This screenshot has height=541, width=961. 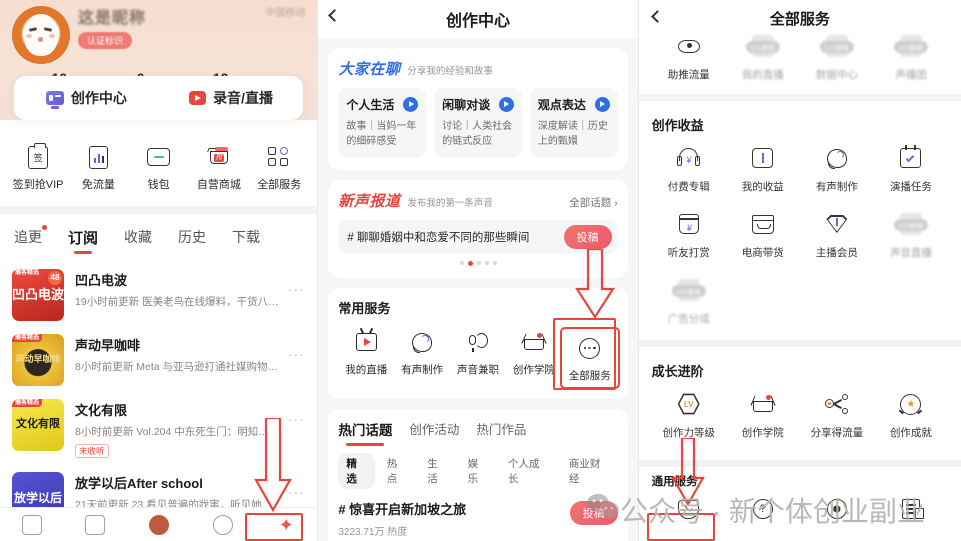 I want to click on tab-hot-works: 热门作品, so click(x=501, y=429).